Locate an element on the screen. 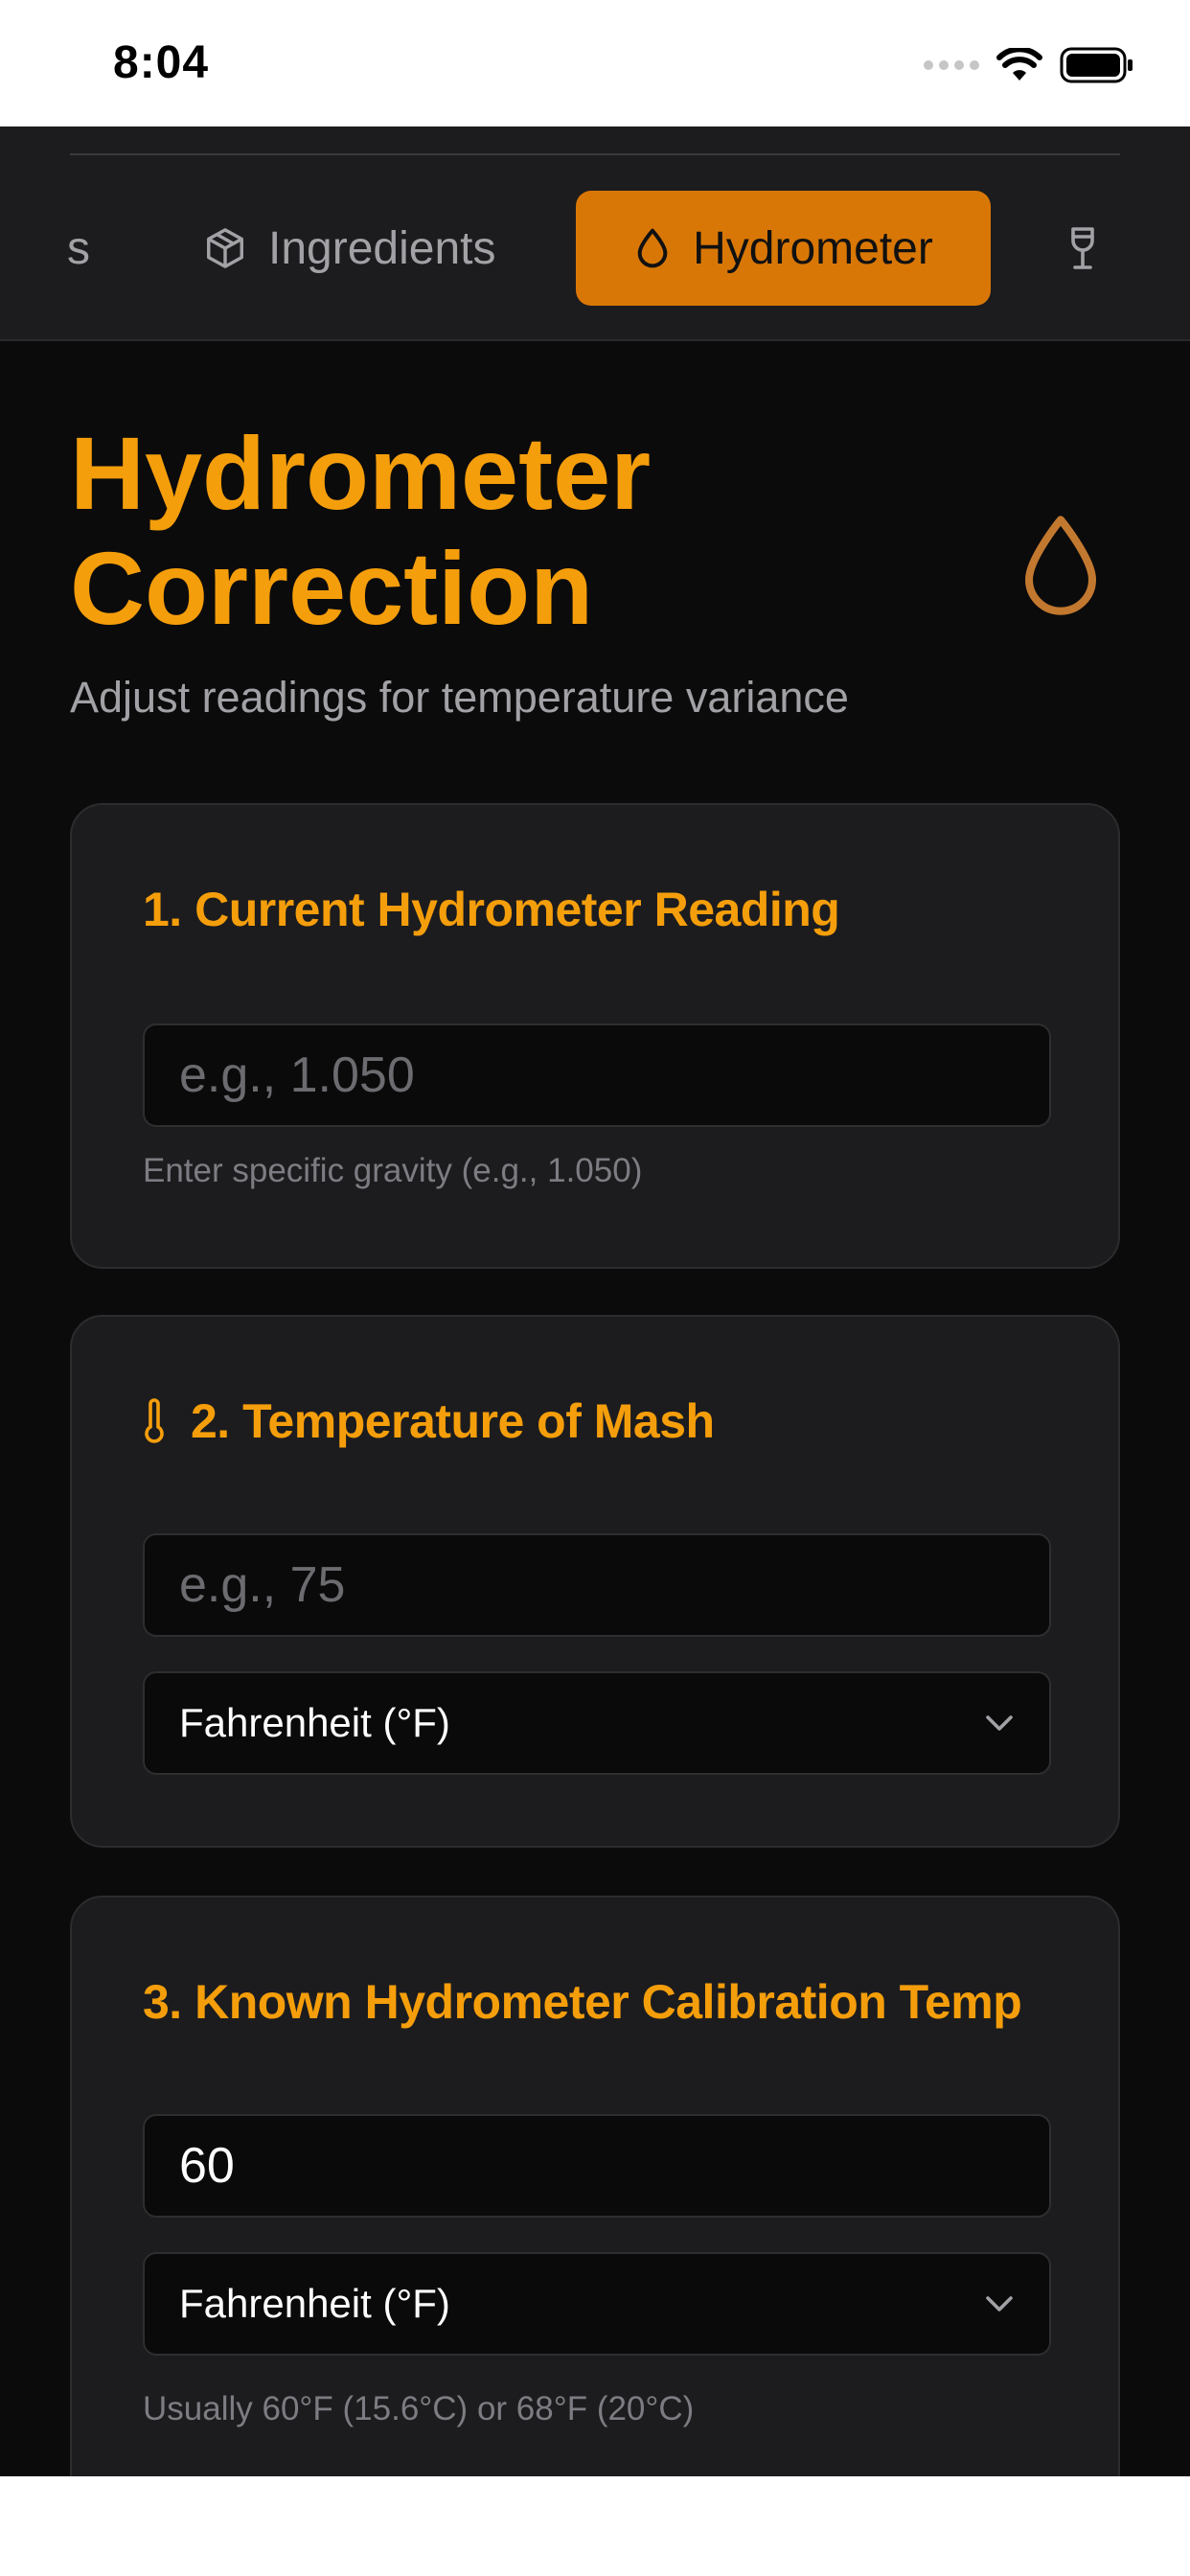 The height and width of the screenshot is (2576, 1190). wine-glass-icon is located at coordinates (1082, 248).